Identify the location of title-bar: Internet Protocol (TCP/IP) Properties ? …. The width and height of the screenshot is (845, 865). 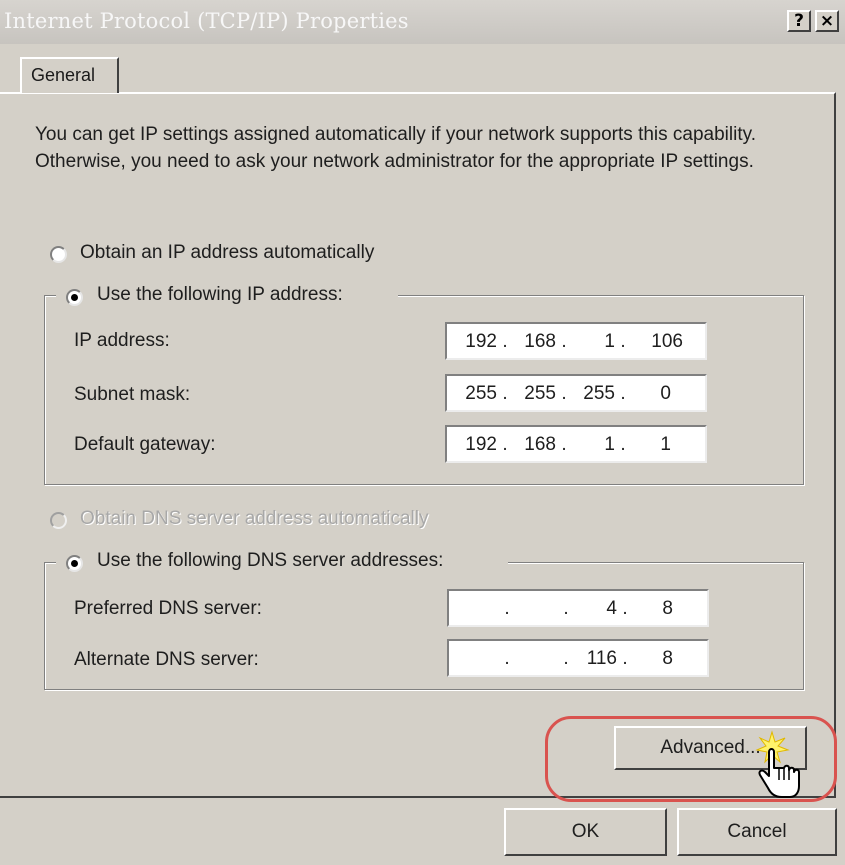
(422, 22).